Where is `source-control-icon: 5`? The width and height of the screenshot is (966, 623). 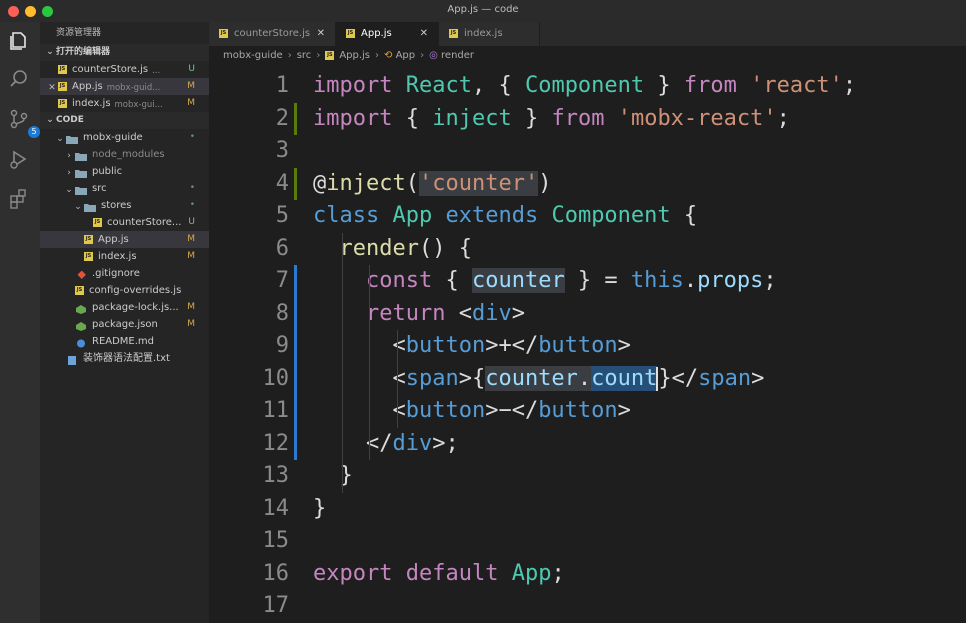
source-control-icon: 5 is located at coordinates (24, 123).